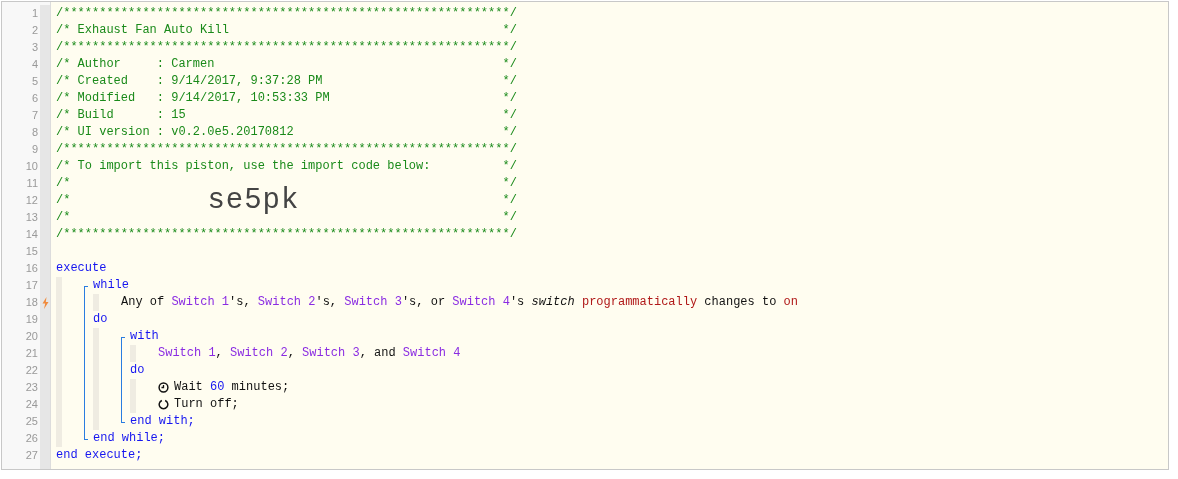 Image resolution: width=1178 pixels, height=479 pixels. Describe the element at coordinates (34, 47) in the screenshot. I see `line-number: 3` at that location.